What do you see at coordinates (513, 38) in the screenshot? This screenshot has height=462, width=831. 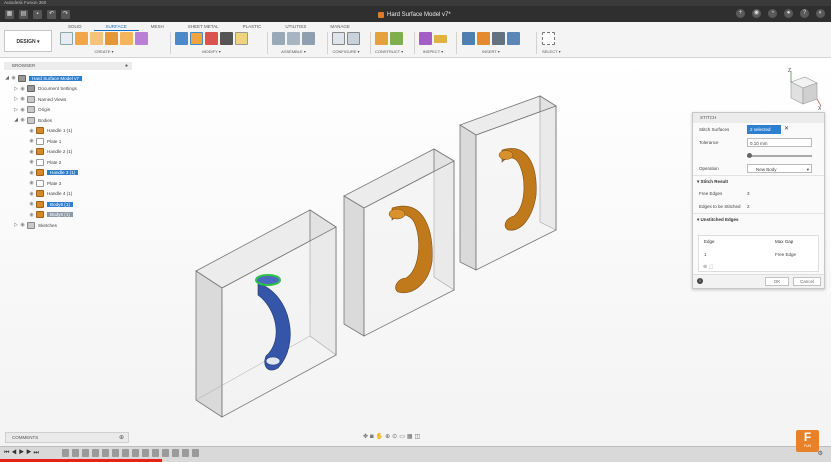 I see `insert-mesh-icon` at bounding box center [513, 38].